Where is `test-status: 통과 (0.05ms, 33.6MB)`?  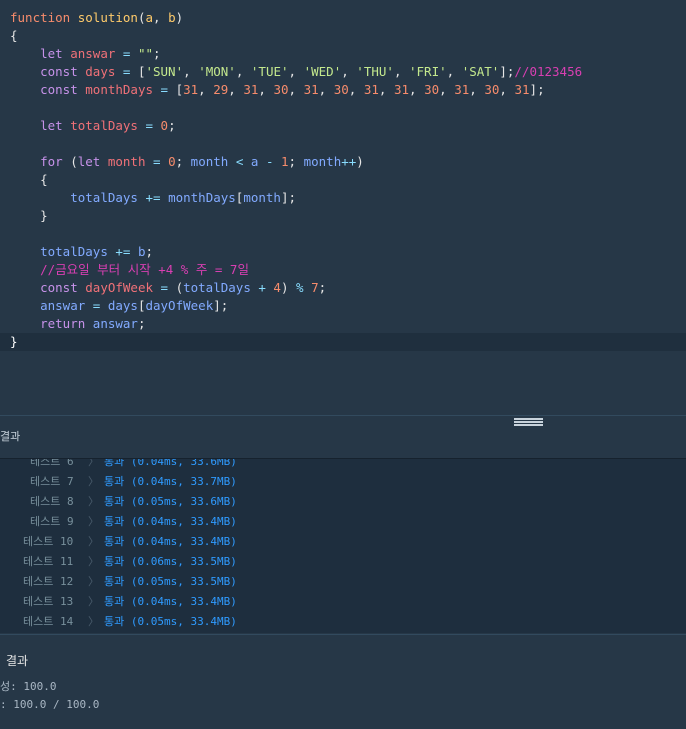 test-status: 통과 (0.05ms, 33.6MB) is located at coordinates (170, 501).